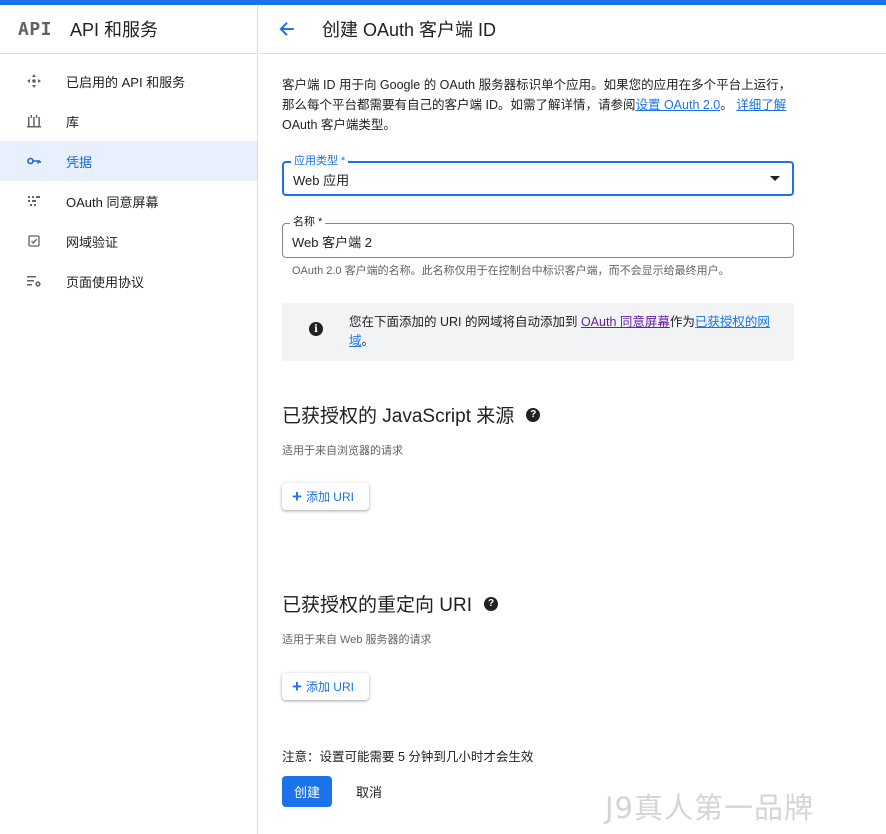  Describe the element at coordinates (34, 121) in the screenshot. I see `library-icon` at that location.